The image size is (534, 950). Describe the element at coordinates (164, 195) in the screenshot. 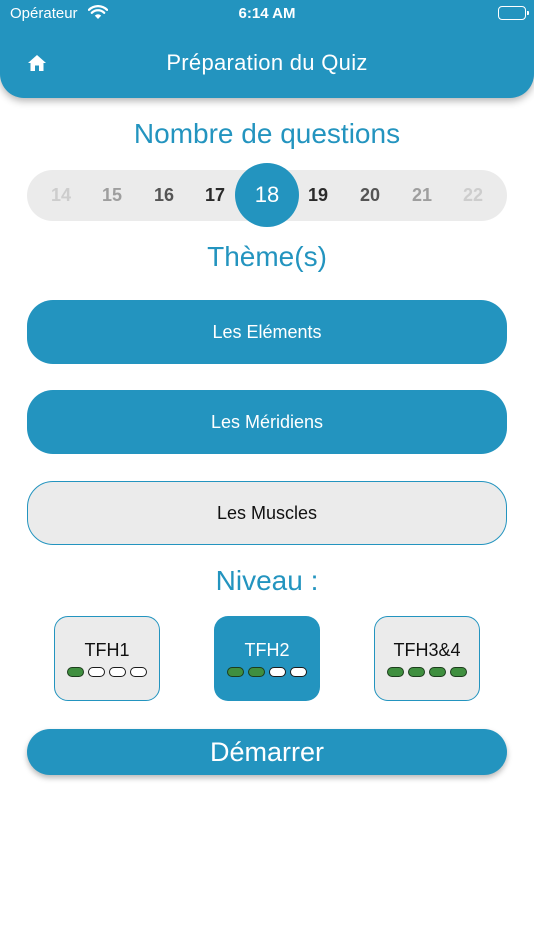

I see `question-count-option: 16` at that location.